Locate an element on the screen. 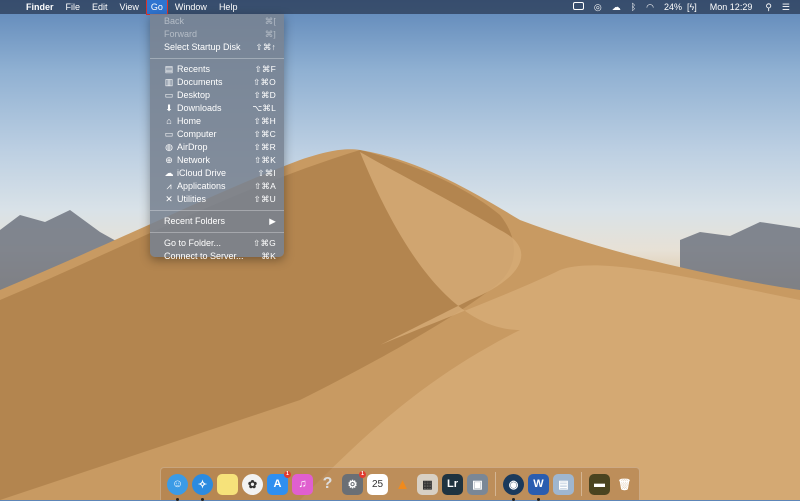  menu-item-recent-folders: Recent Folders ▶ is located at coordinates (217, 221).